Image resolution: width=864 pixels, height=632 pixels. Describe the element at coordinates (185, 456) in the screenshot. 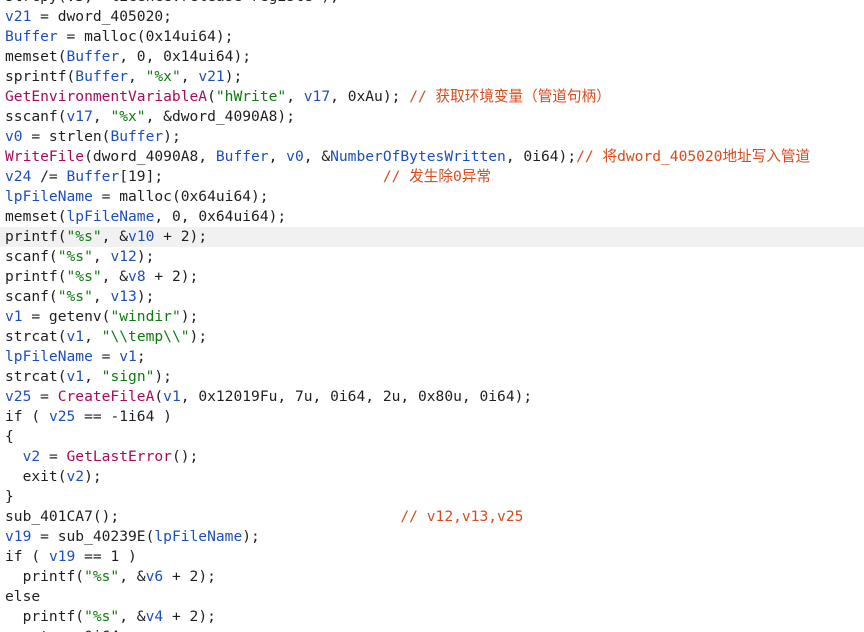

I see `code-token-plain: ();` at that location.